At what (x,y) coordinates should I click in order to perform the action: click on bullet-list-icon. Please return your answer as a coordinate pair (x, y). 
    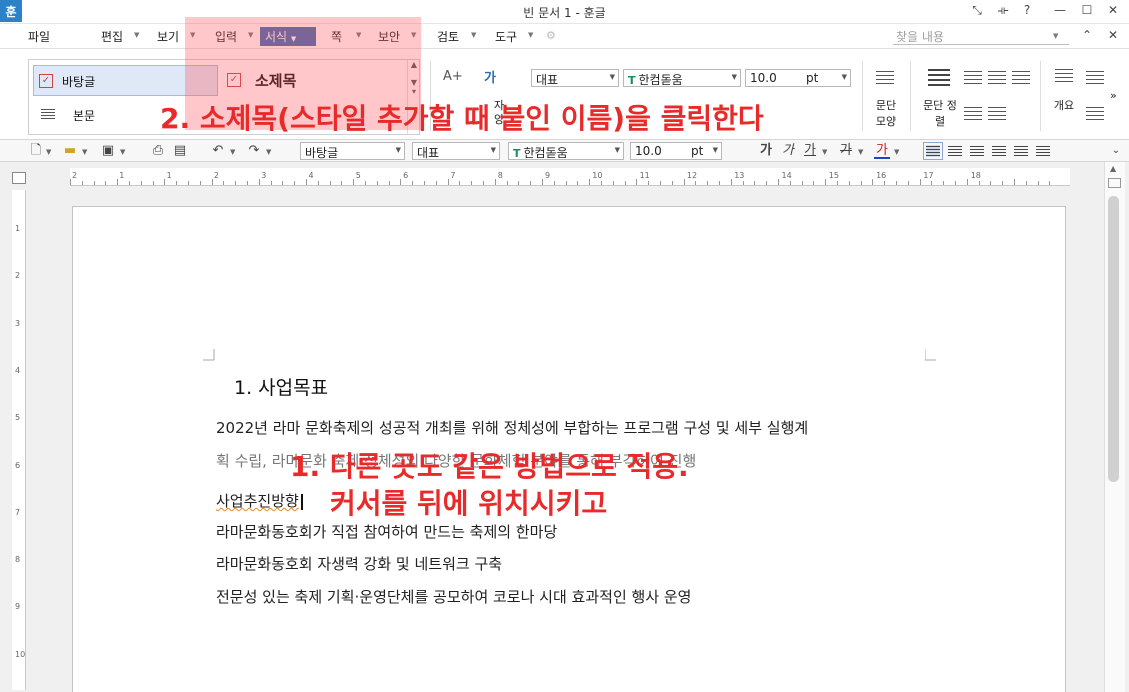
    Looking at the image, I should click on (1095, 78).